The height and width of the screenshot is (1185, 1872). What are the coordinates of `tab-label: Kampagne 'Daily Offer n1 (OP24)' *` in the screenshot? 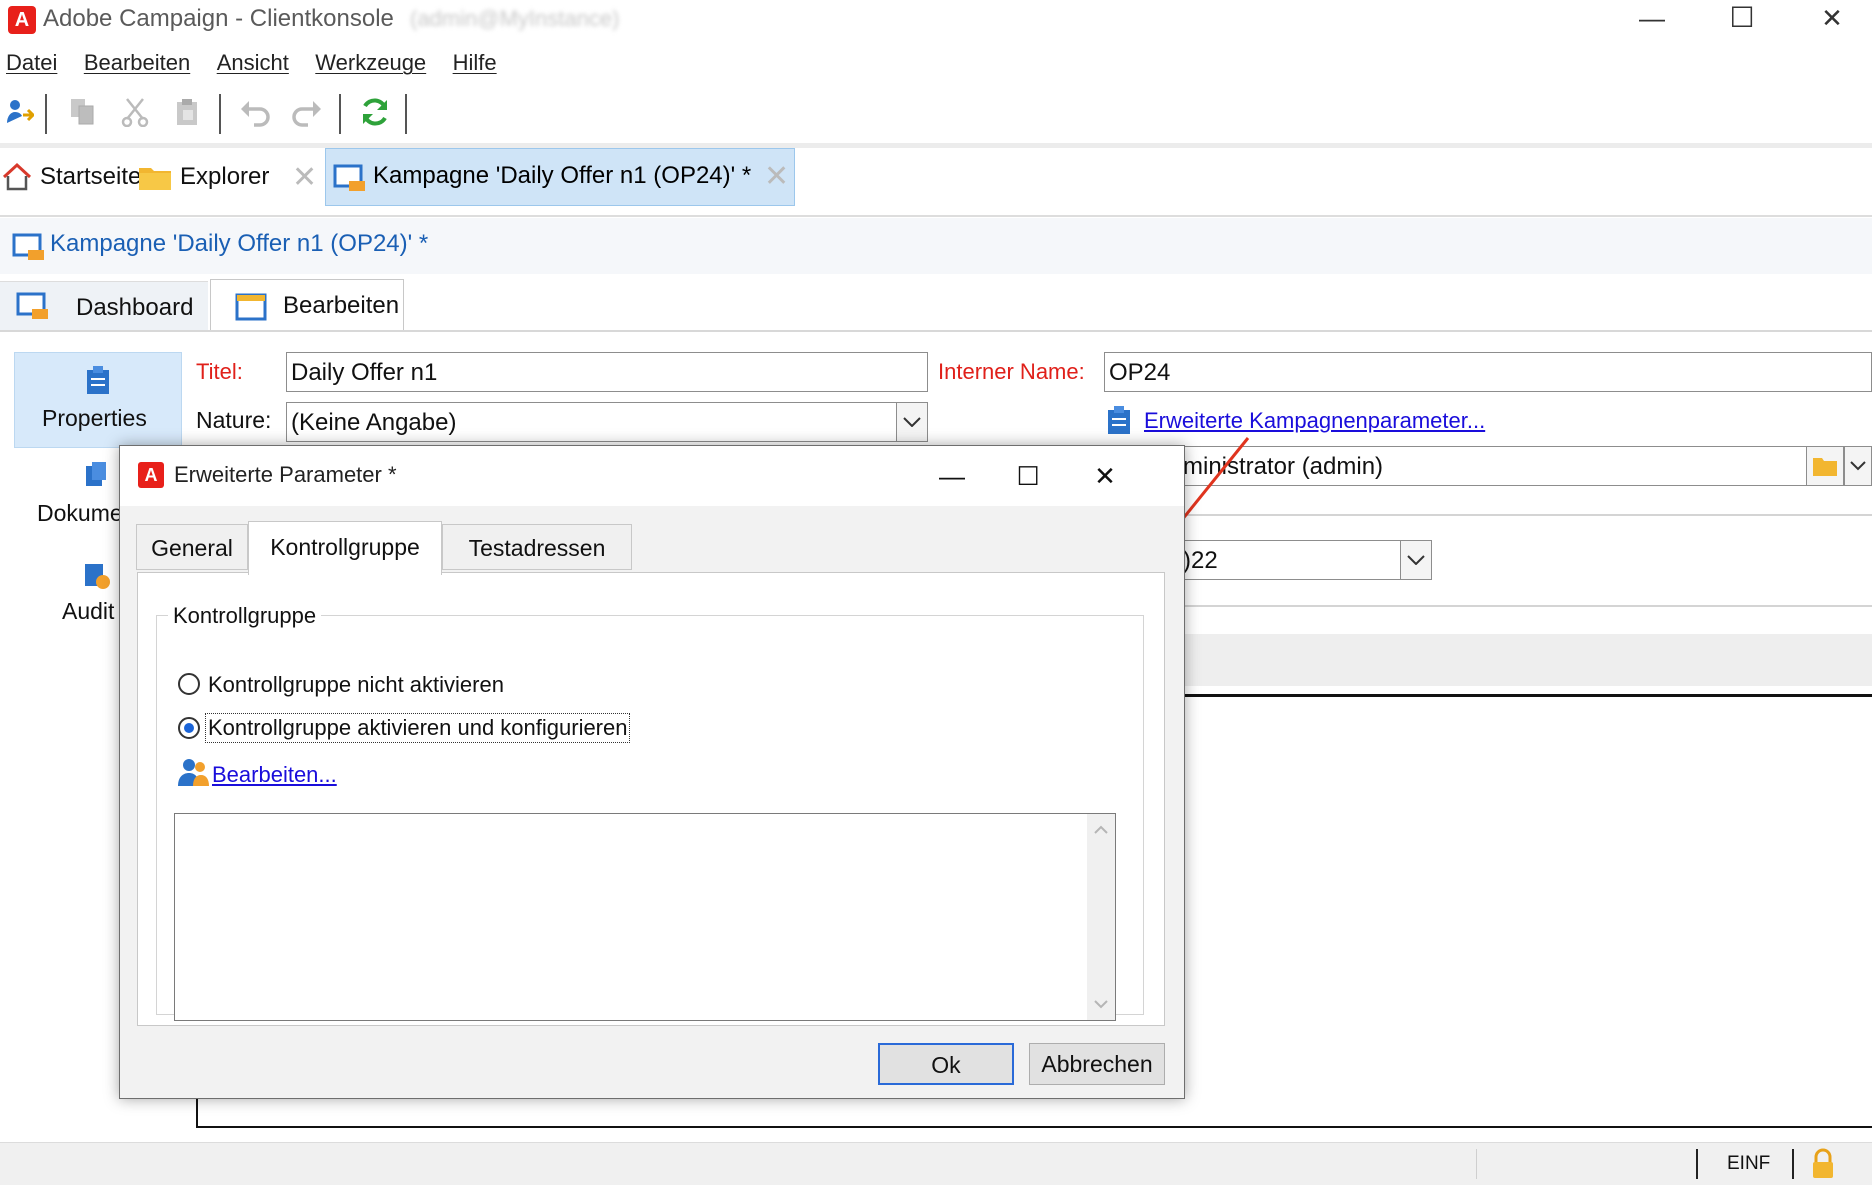 It's located at (562, 175).